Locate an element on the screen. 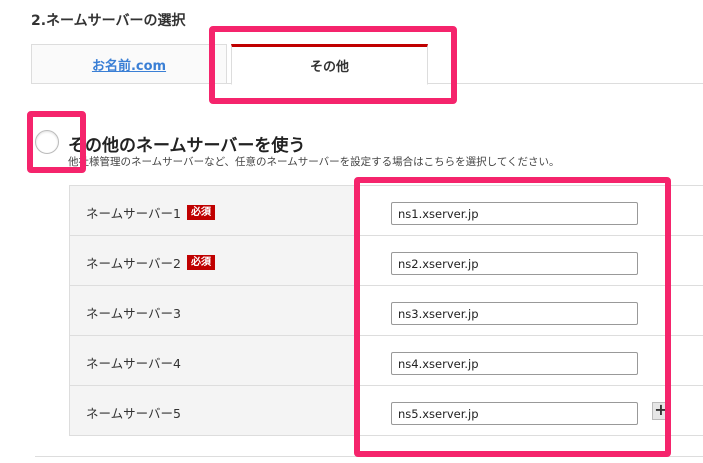 The image size is (703, 463). nameserver-input-cell: + is located at coordinates (531, 410).